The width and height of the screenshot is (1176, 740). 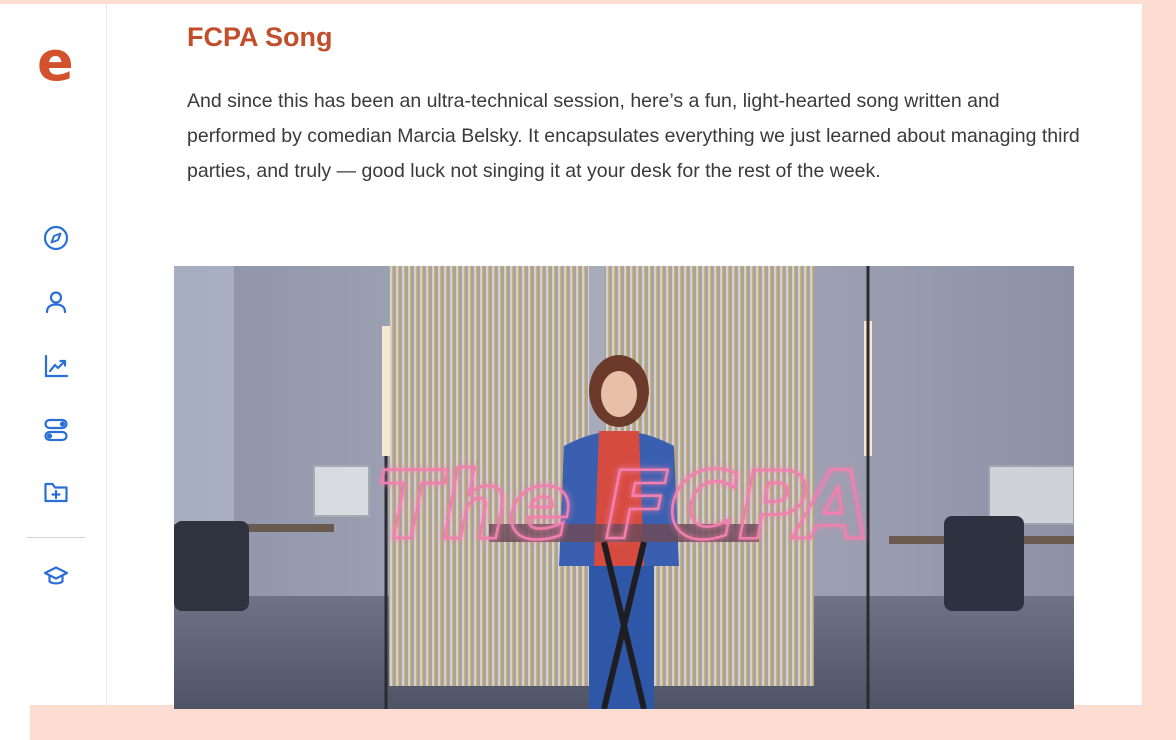 What do you see at coordinates (624, 506) in the screenshot?
I see `video-overlay-title: The FCPA` at bounding box center [624, 506].